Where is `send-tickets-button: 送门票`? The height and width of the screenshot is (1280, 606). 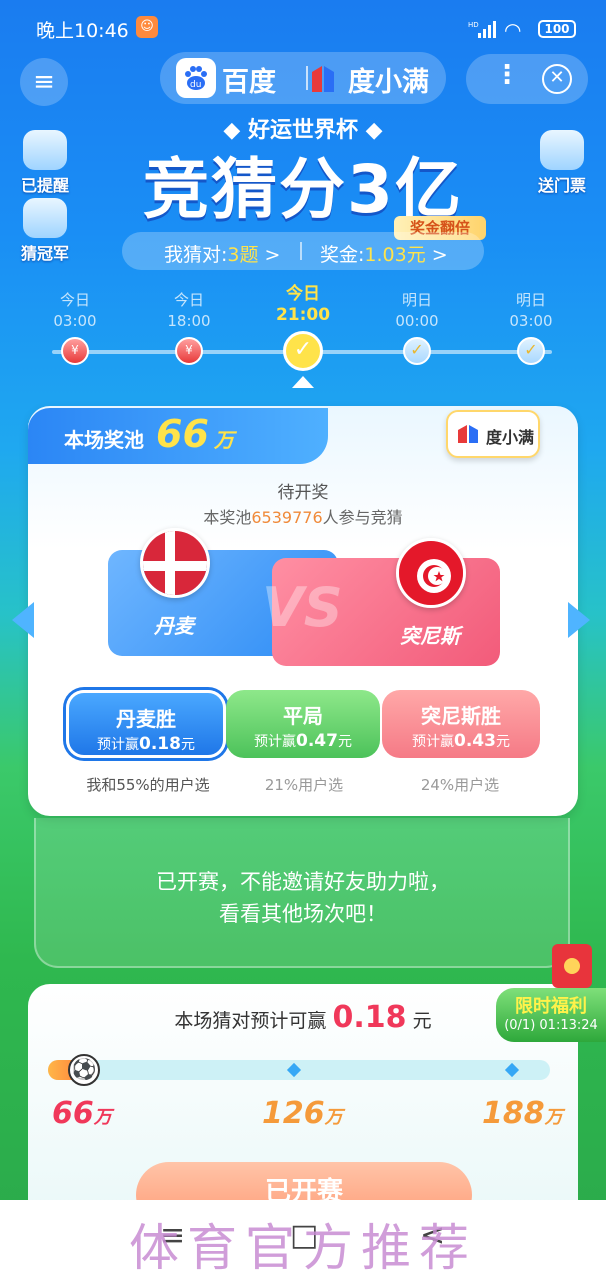 send-tickets-button: 送门票 is located at coordinates (562, 163).